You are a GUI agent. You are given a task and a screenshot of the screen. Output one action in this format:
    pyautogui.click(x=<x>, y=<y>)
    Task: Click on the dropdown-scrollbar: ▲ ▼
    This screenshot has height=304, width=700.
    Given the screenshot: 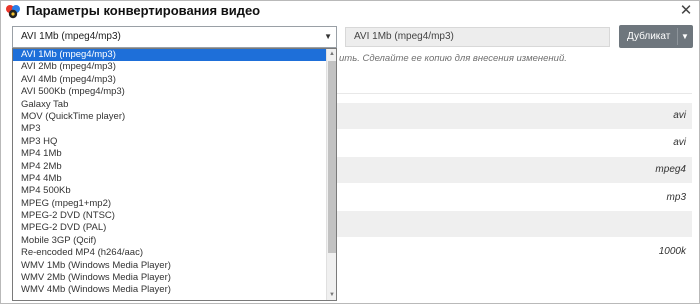 What is the action you would take?
    pyautogui.click(x=331, y=174)
    